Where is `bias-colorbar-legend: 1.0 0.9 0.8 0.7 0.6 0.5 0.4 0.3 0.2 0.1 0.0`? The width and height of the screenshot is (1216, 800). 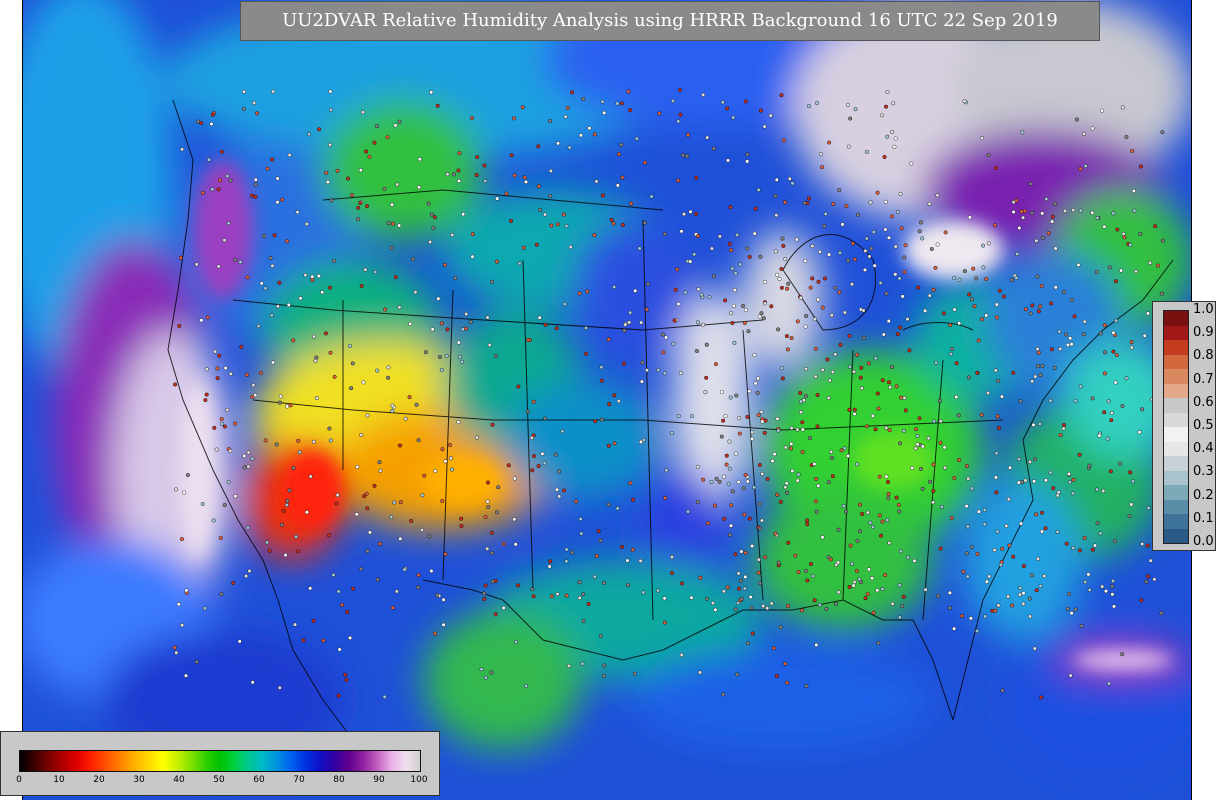 bias-colorbar-legend: 1.0 0.9 0.8 0.7 0.6 0.5 0.4 0.3 0.2 0.1 0.0 is located at coordinates (1184, 426).